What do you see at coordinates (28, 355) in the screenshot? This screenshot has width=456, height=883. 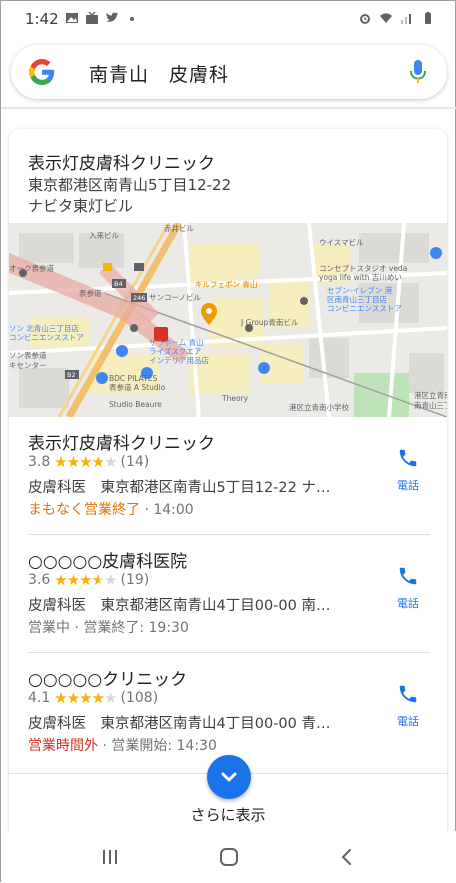 I see `map-label: ソン表参道` at bounding box center [28, 355].